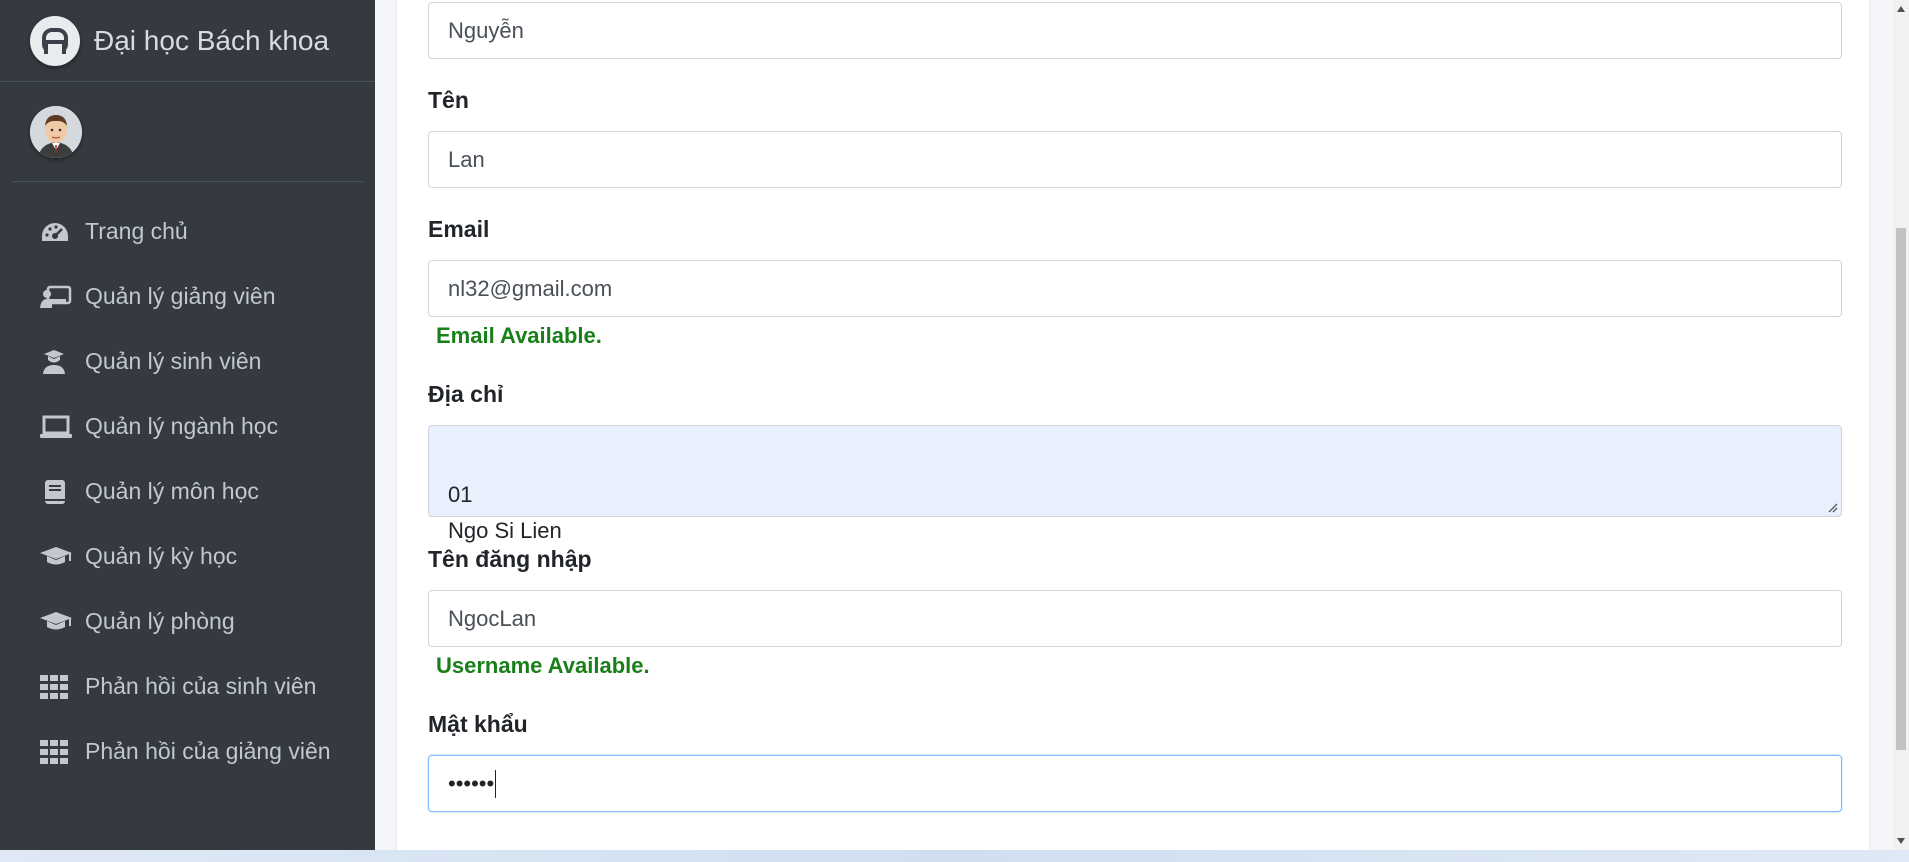  What do you see at coordinates (510, 559) in the screenshot?
I see `username-label: Tên đăng nhập` at bounding box center [510, 559].